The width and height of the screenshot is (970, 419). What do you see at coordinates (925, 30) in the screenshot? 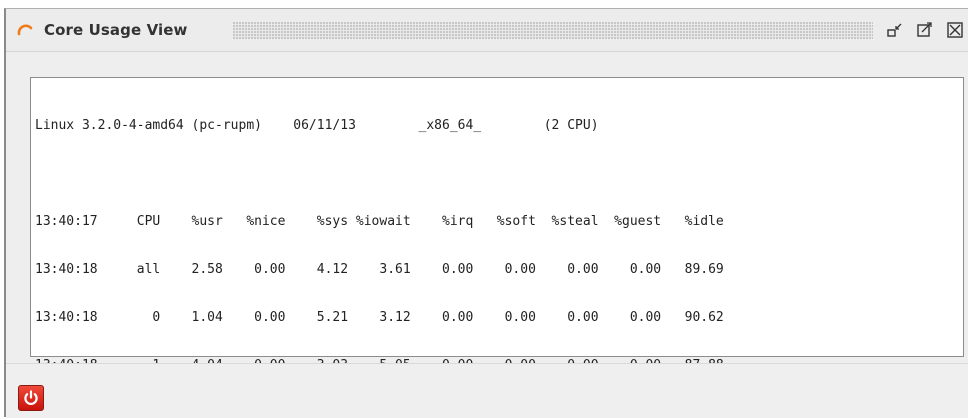
I see `maximize-icon` at bounding box center [925, 30].